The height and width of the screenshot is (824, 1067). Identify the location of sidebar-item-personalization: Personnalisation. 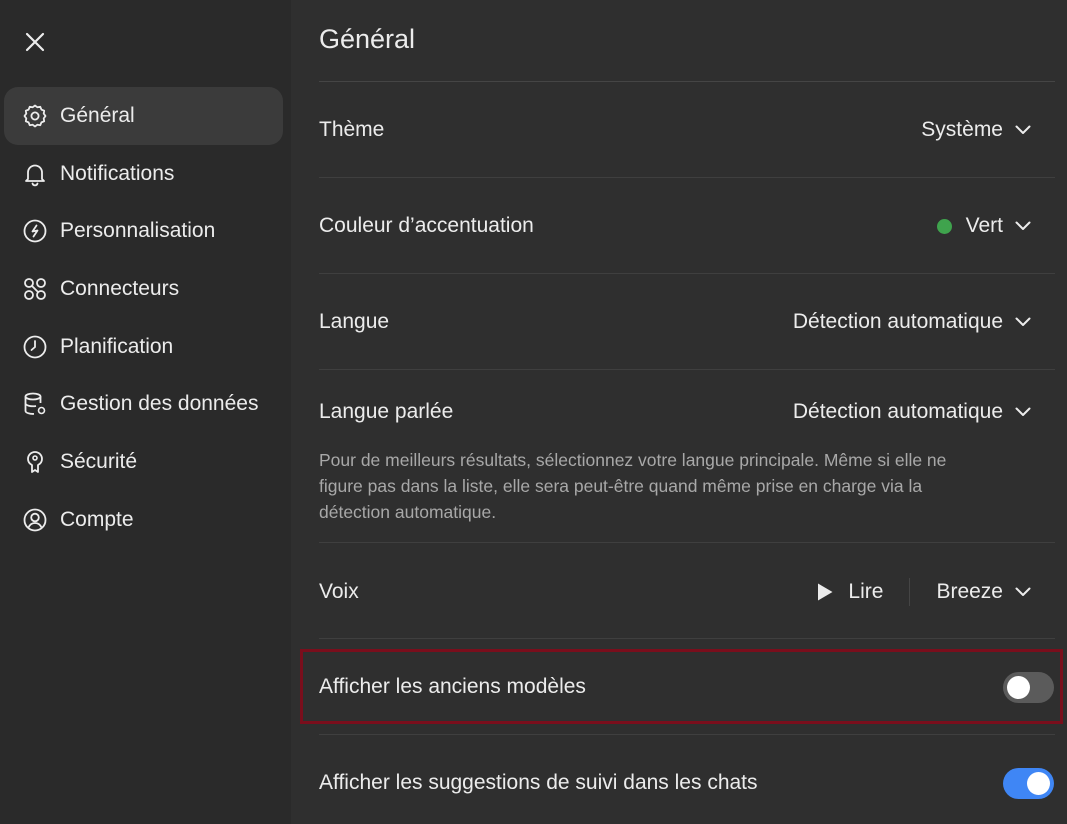
(143, 231).